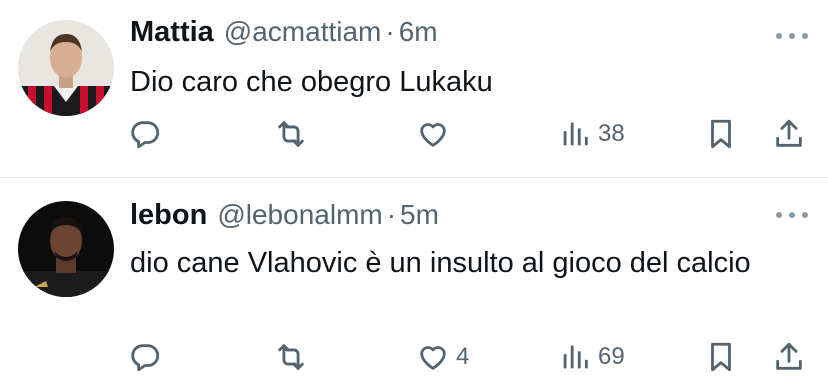  Describe the element at coordinates (419, 215) in the screenshot. I see `timestamp: 5m` at that location.